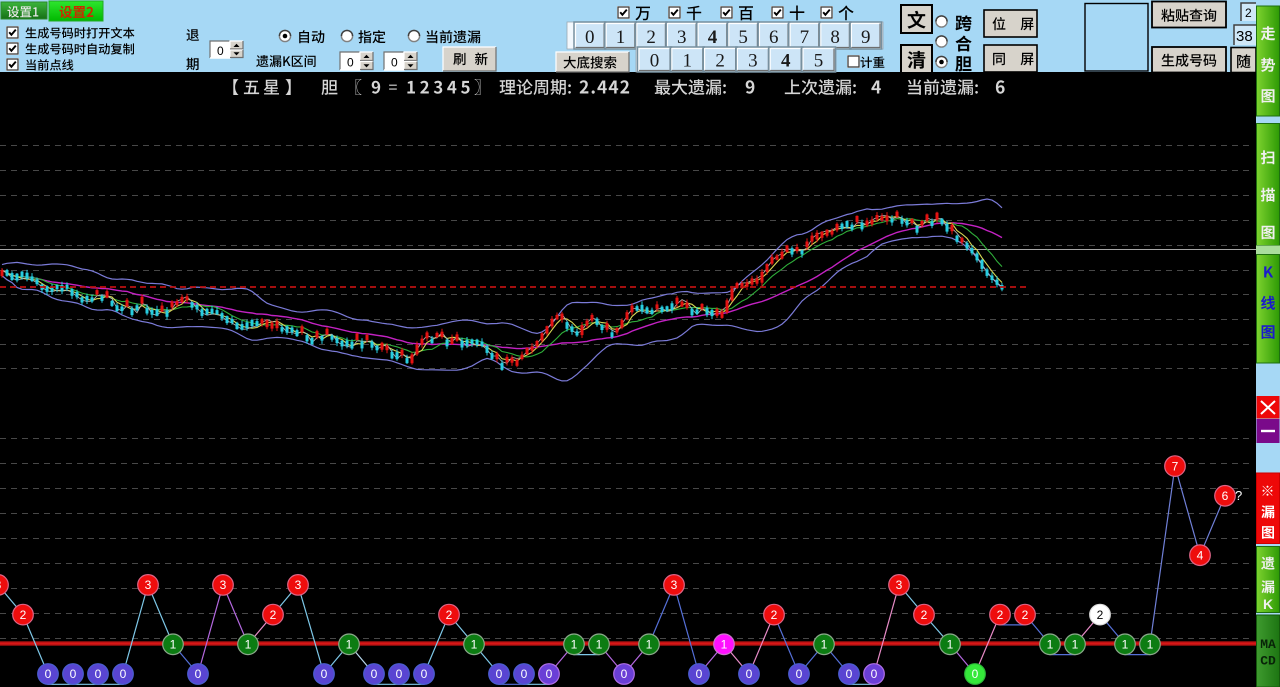 The image size is (1280, 687). What do you see at coordinates (866, 37) in the screenshot?
I see `svg-text: 9` at bounding box center [866, 37].